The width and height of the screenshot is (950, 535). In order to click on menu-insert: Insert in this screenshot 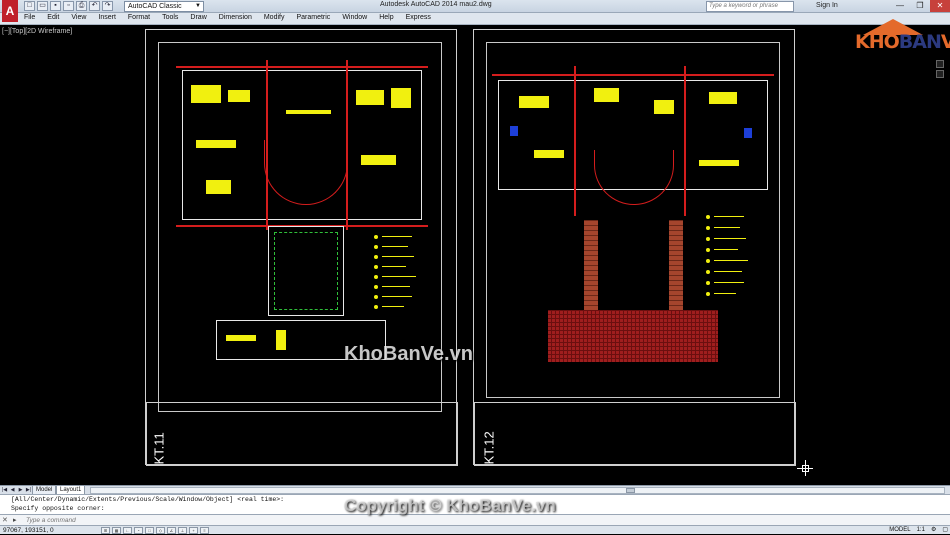, I will do `click(107, 17)`.